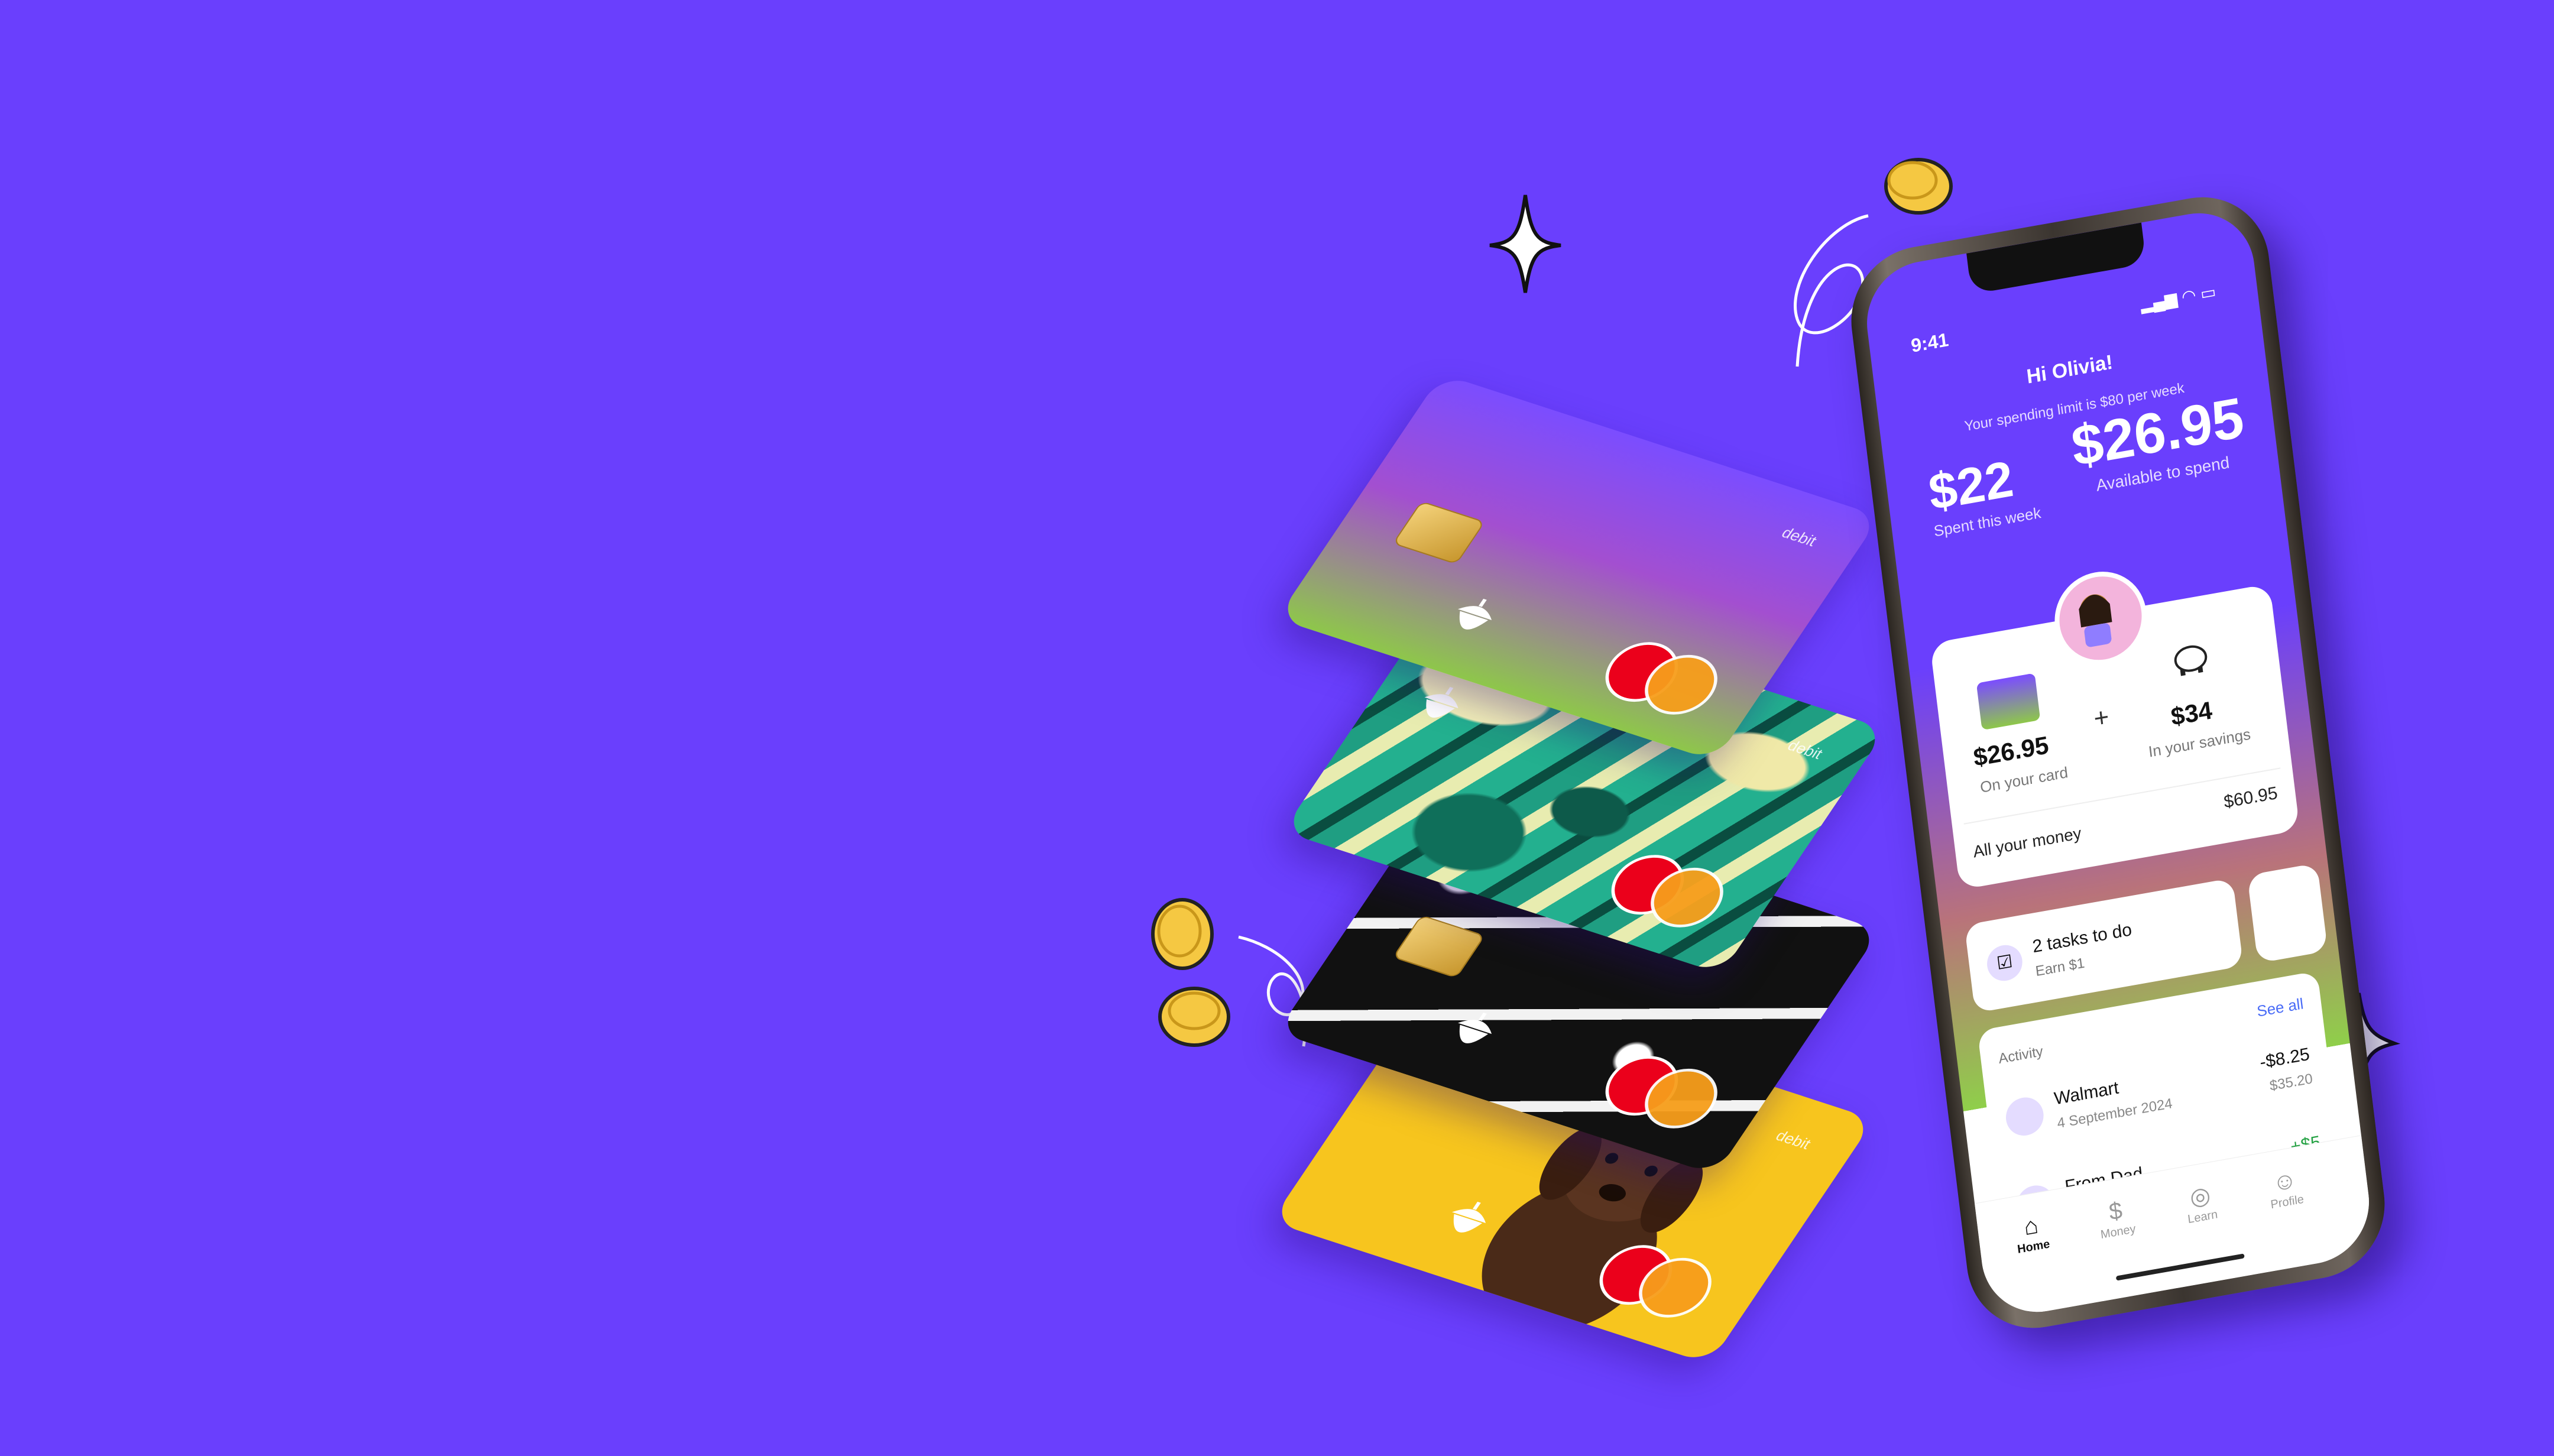 Image resolution: width=2554 pixels, height=1456 pixels. What do you see at coordinates (2280, 1007) in the screenshot?
I see `see-all-link: See all` at bounding box center [2280, 1007].